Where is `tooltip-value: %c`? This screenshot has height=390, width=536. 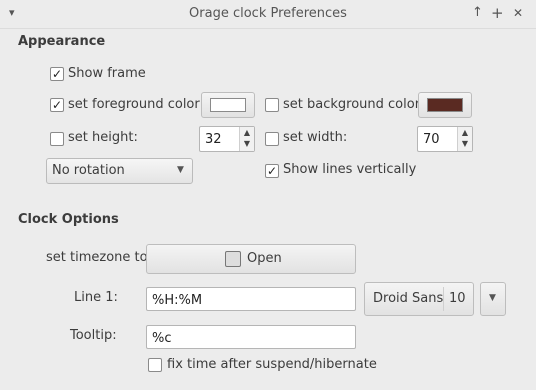
tooltip-value: %c is located at coordinates (162, 338).